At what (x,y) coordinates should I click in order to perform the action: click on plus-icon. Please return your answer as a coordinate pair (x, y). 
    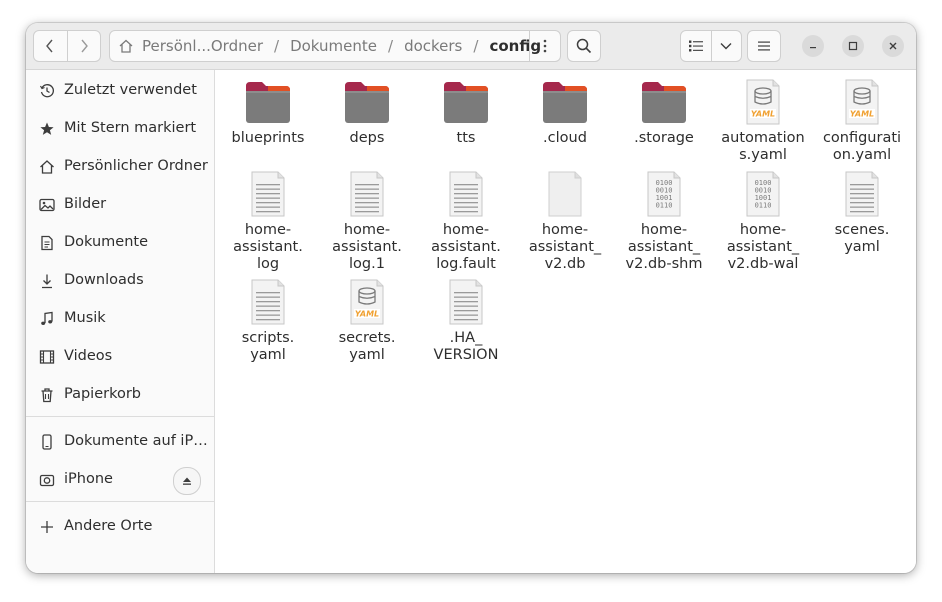
    Looking at the image, I should click on (47, 527).